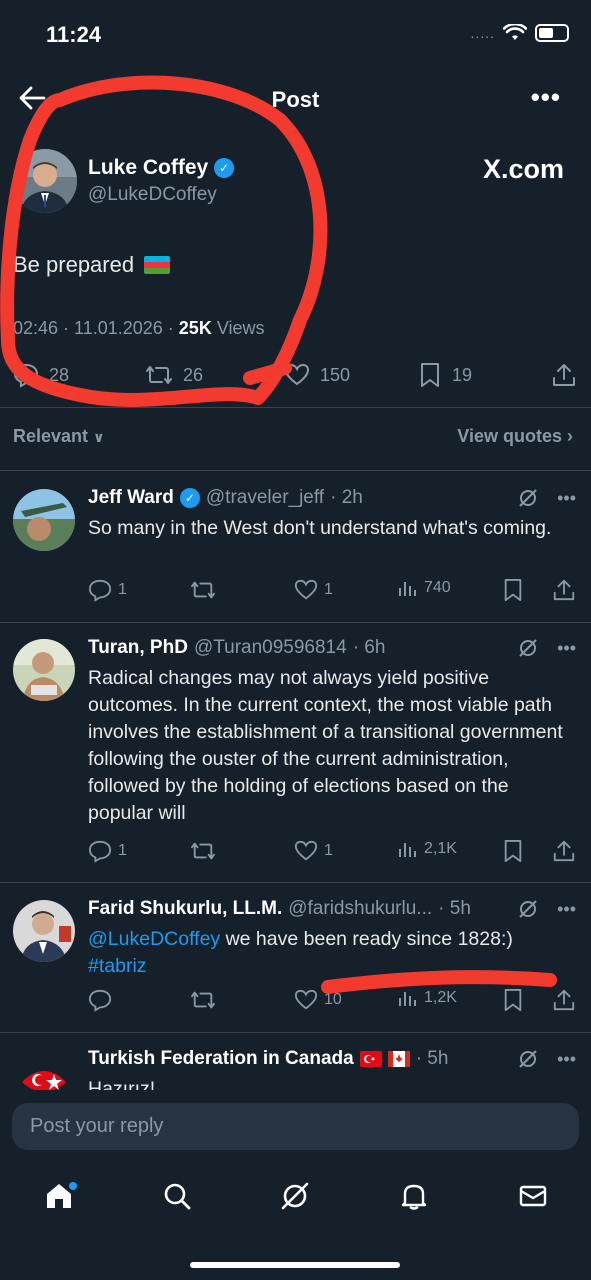 The width and height of the screenshot is (591, 1280). What do you see at coordinates (174, 375) in the screenshot?
I see `repost-button: 26` at bounding box center [174, 375].